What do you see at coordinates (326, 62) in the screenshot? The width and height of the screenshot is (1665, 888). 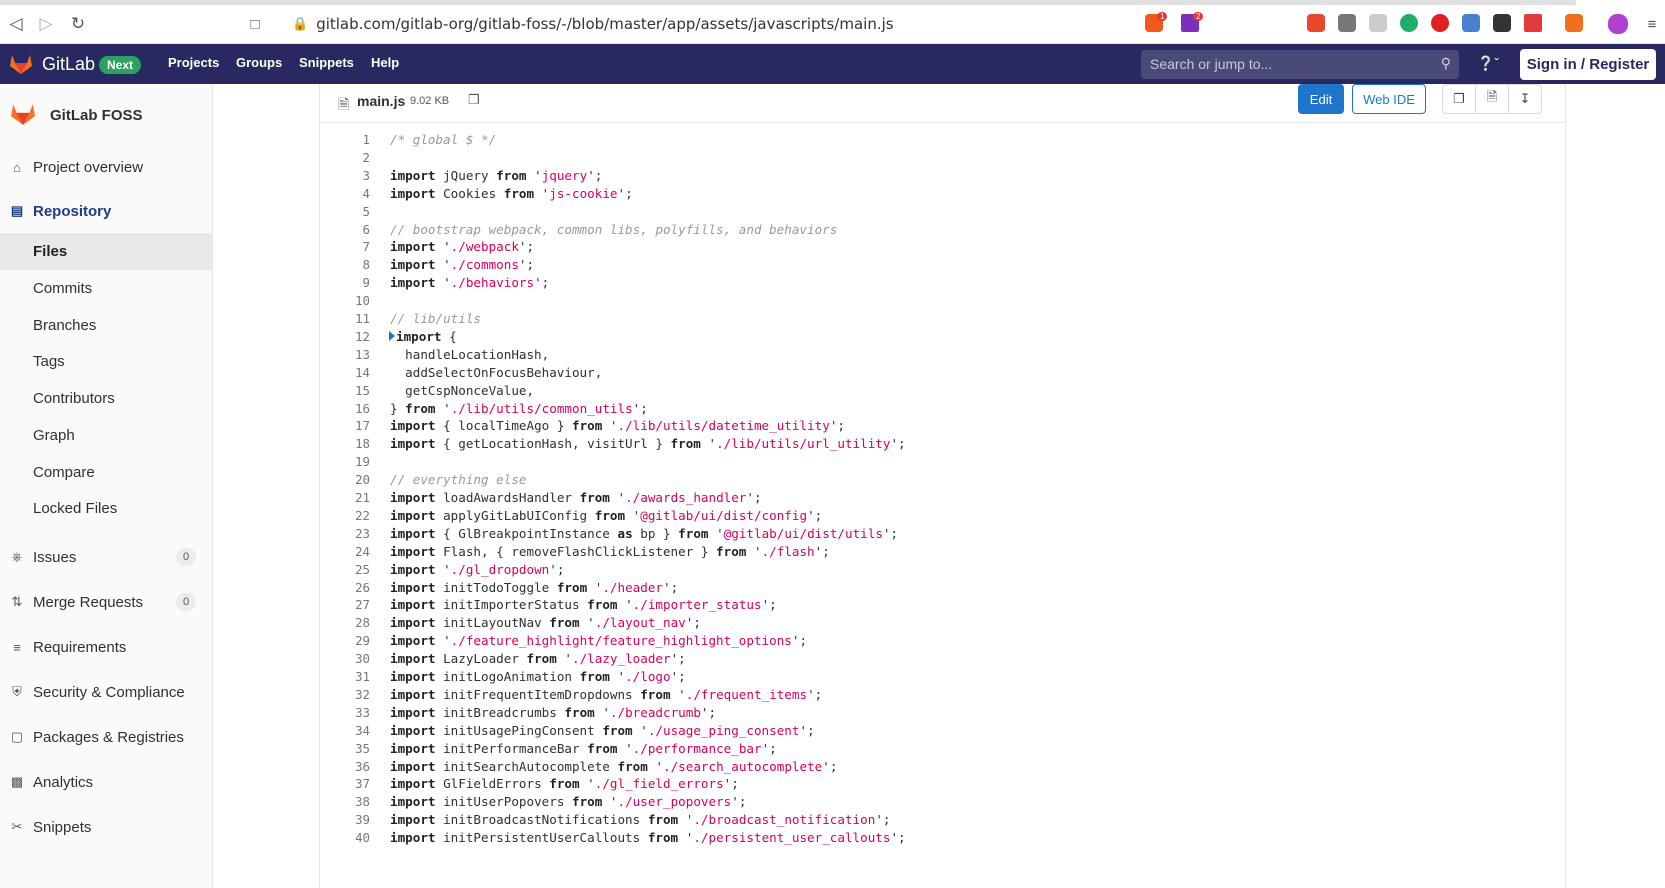 I see `nav-snippets: Snippets` at bounding box center [326, 62].